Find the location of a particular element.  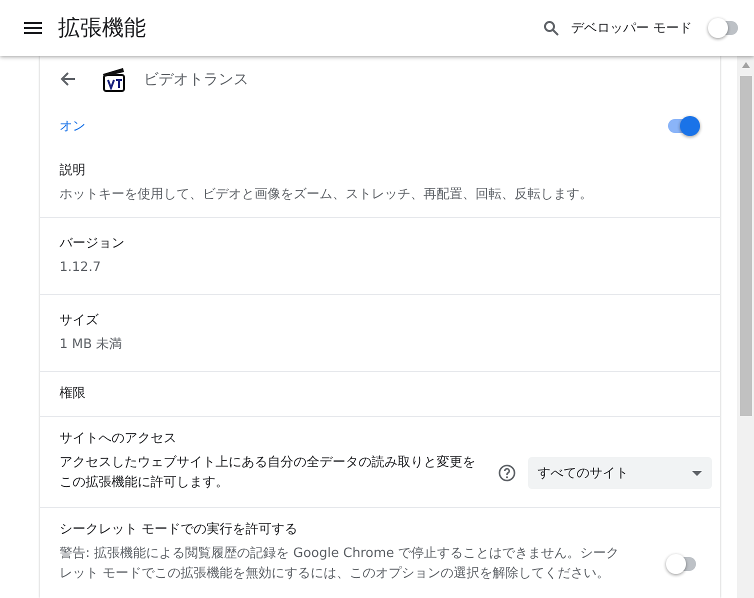

scrollbar-thumb is located at coordinates (746, 246).